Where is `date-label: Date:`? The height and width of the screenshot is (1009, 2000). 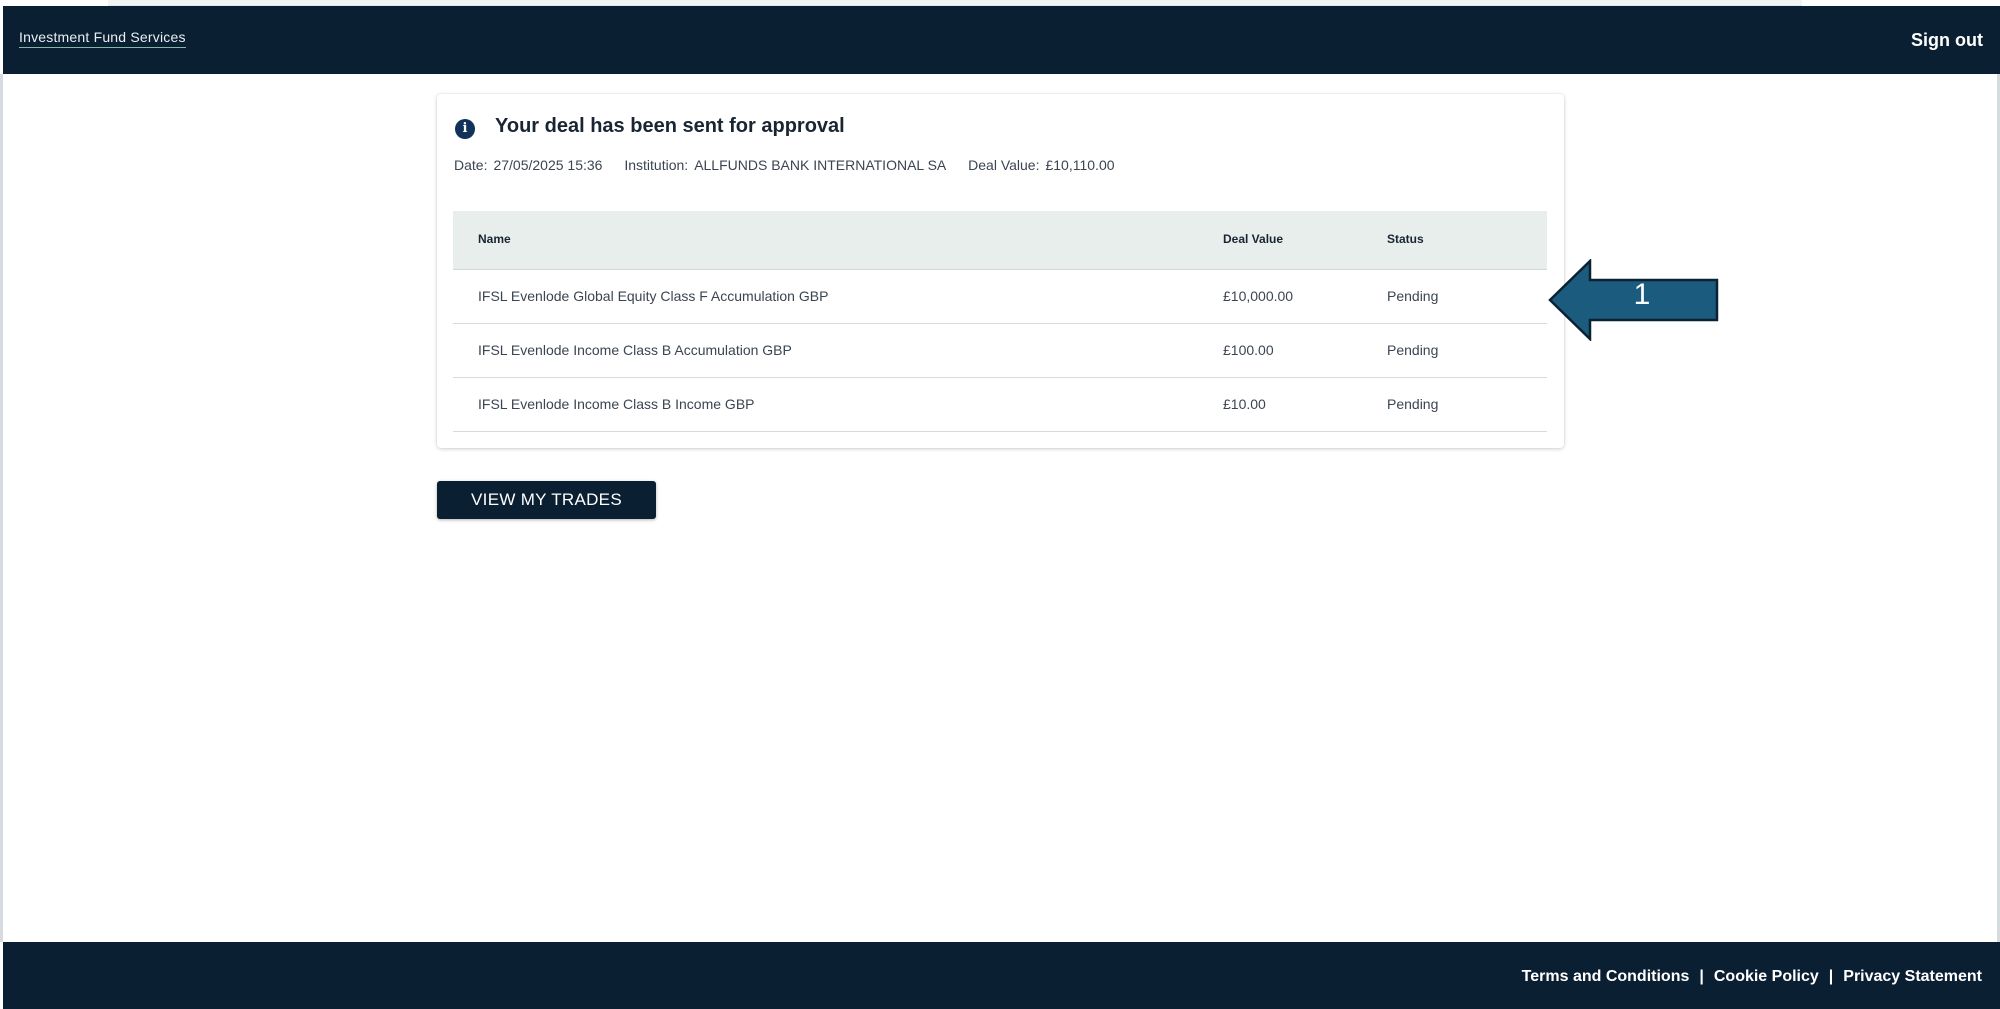 date-label: Date: is located at coordinates (471, 165).